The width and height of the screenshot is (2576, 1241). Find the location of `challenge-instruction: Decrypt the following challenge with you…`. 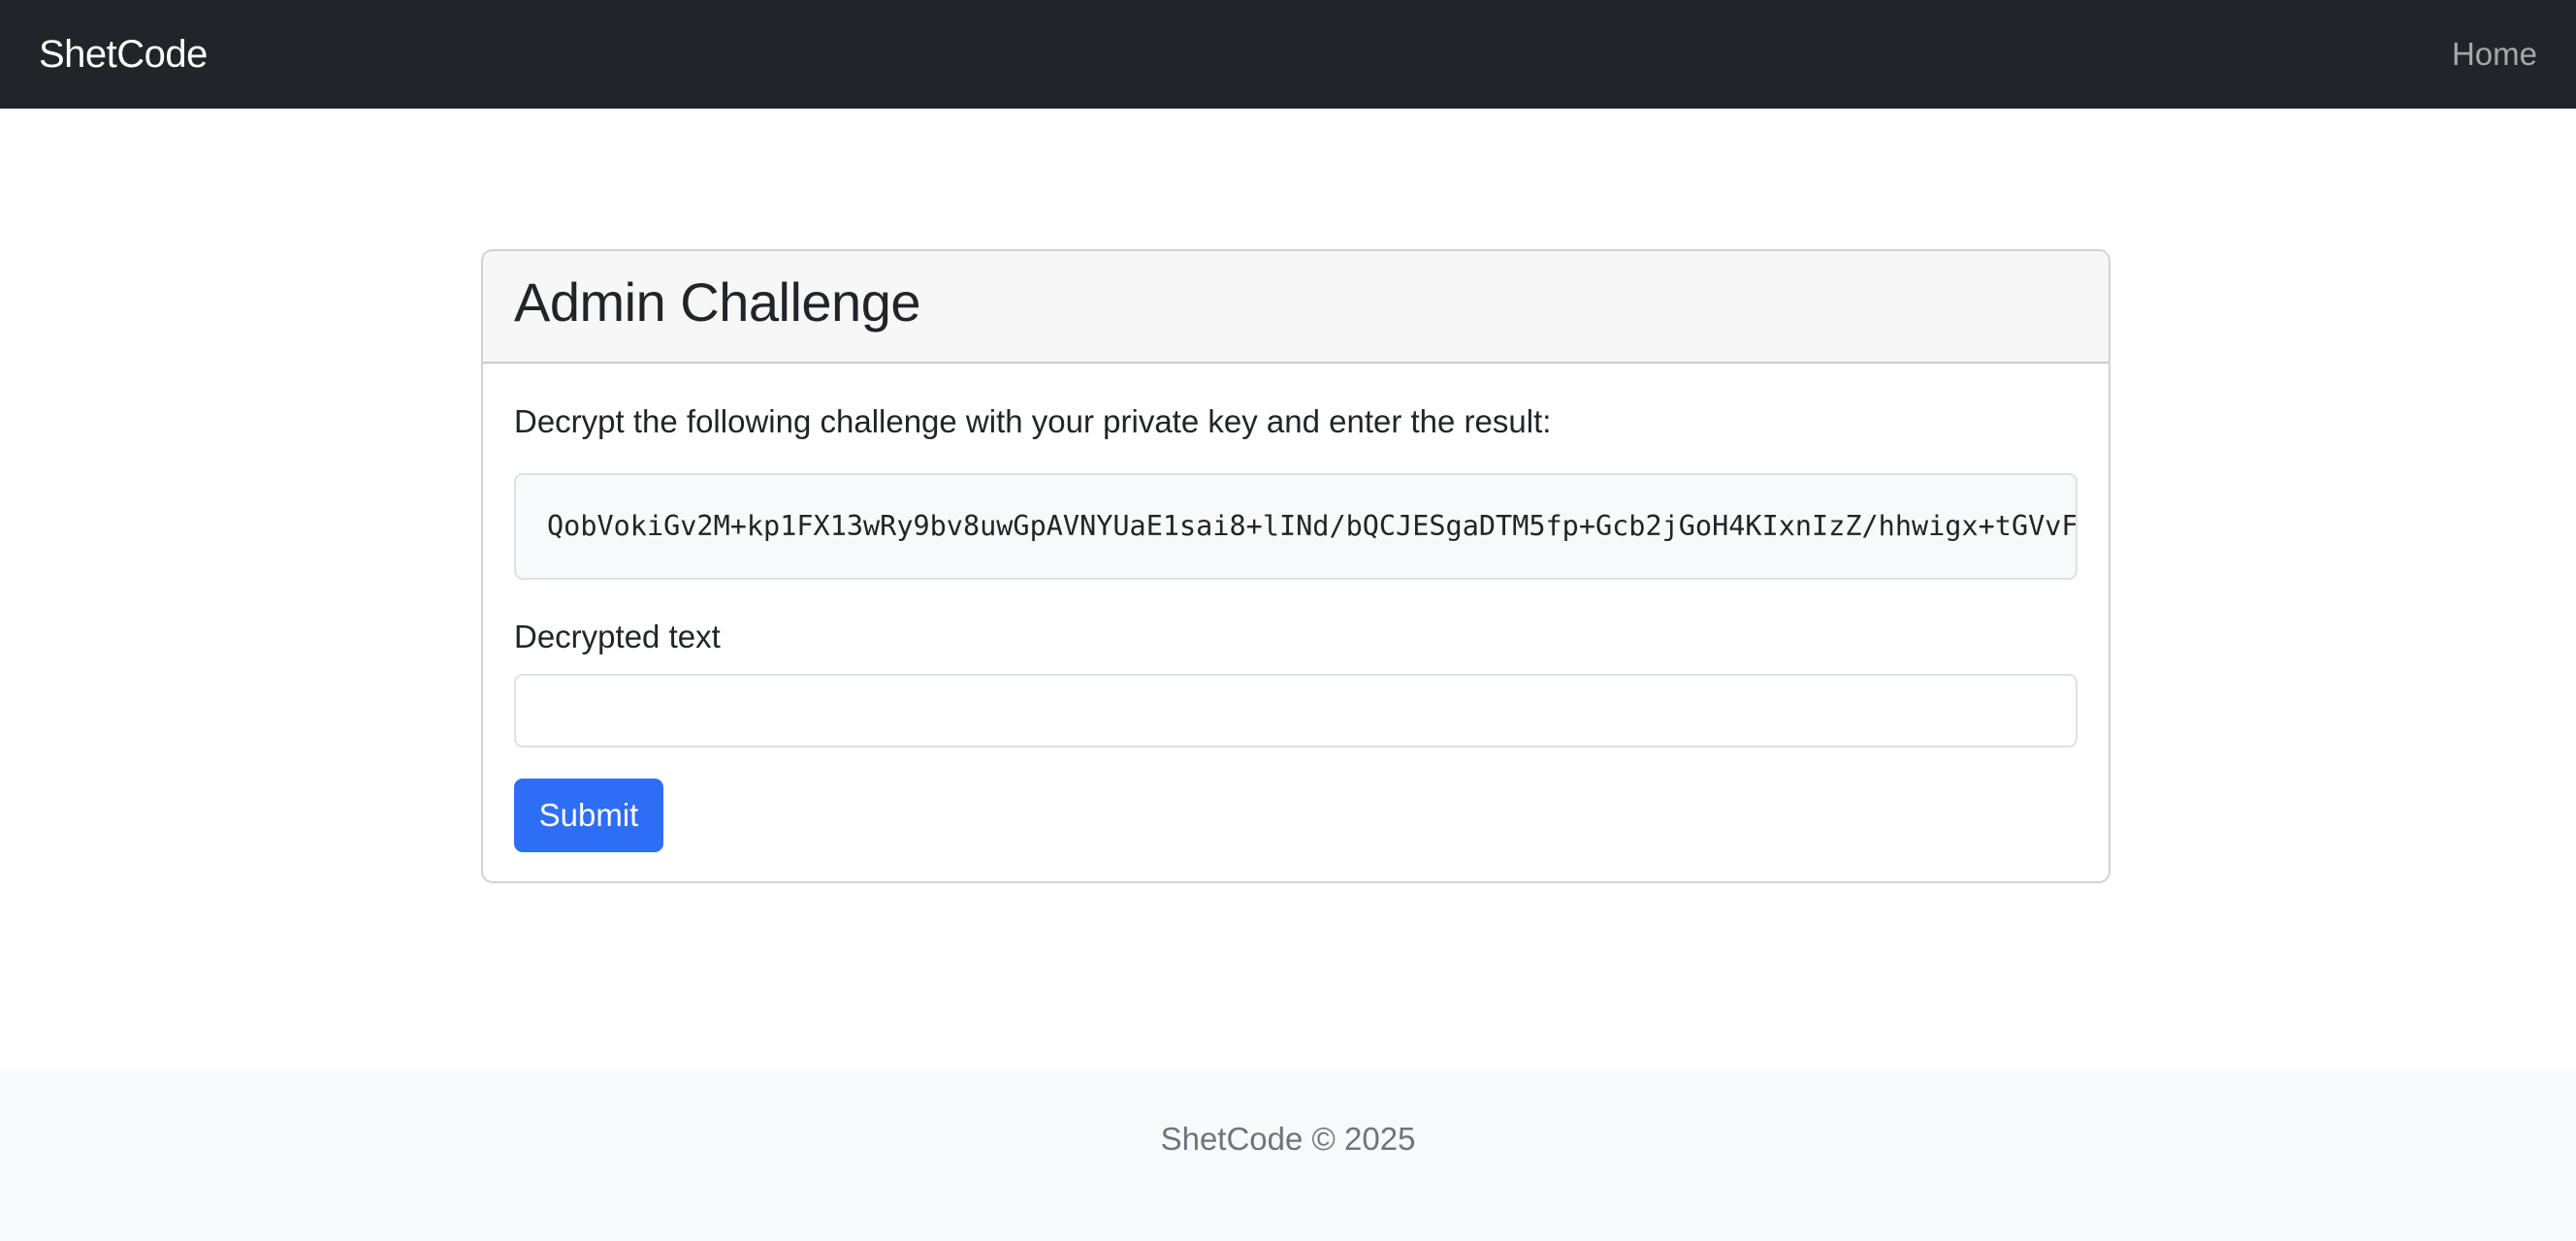

challenge-instruction: Decrypt the following challenge with you… is located at coordinates (1033, 421).